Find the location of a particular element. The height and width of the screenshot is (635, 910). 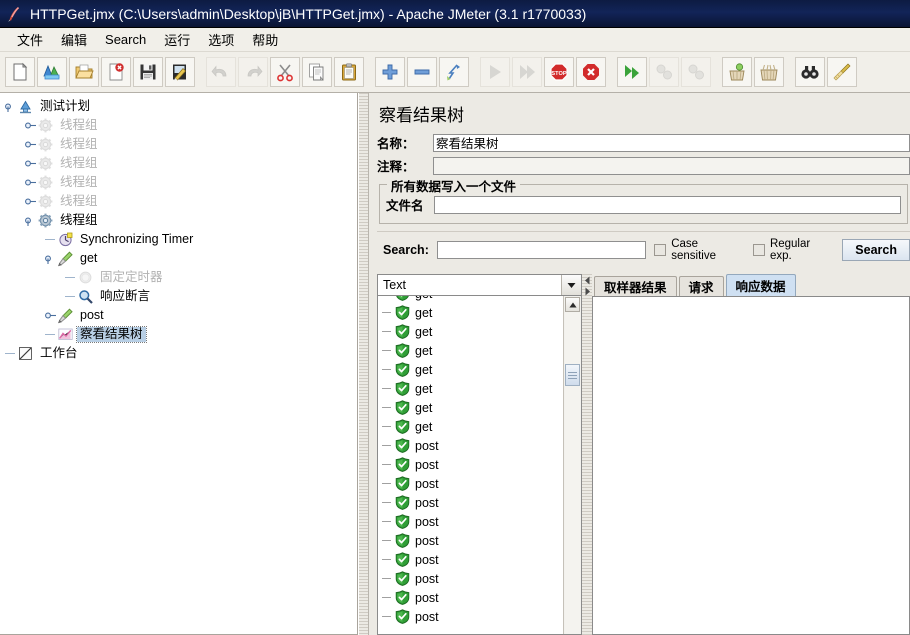

case-sensitive-checkbox: Case sensitive is located at coordinates (699, 250).